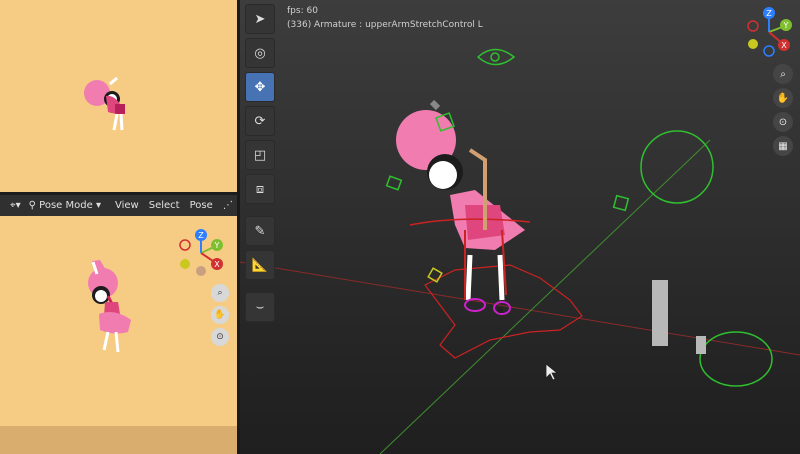  What do you see at coordinates (201, 253) in the screenshot?
I see `camera-axis-gizmo: Z Y X` at bounding box center [201, 253].